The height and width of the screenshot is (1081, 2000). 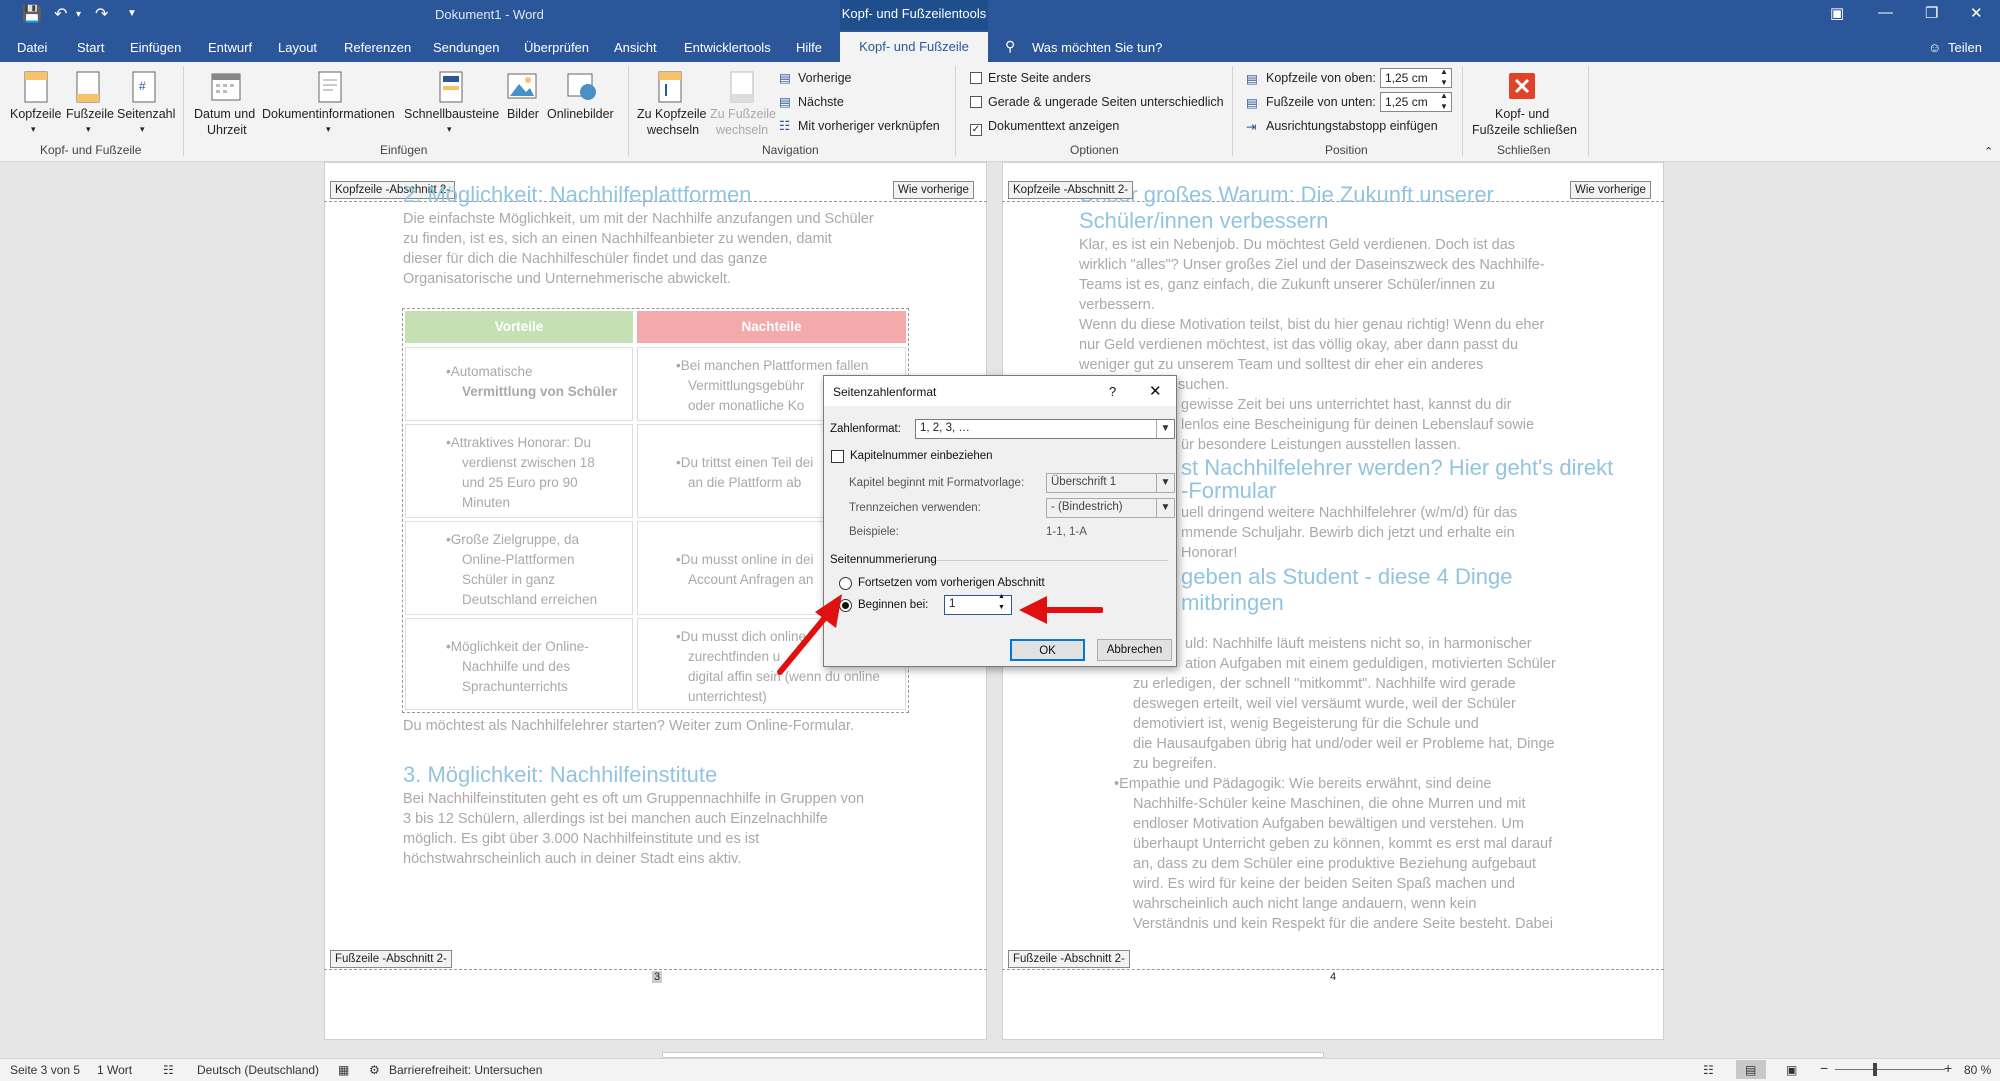 I want to click on next-button: Nächste, so click(x=821, y=102).